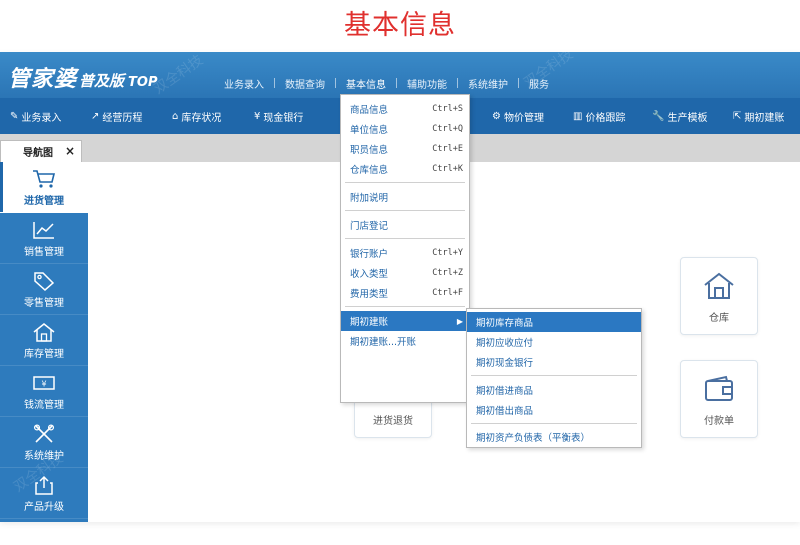  I want to click on menu-item-expense-type: 费用类型 Ctrl+F, so click(405, 293).